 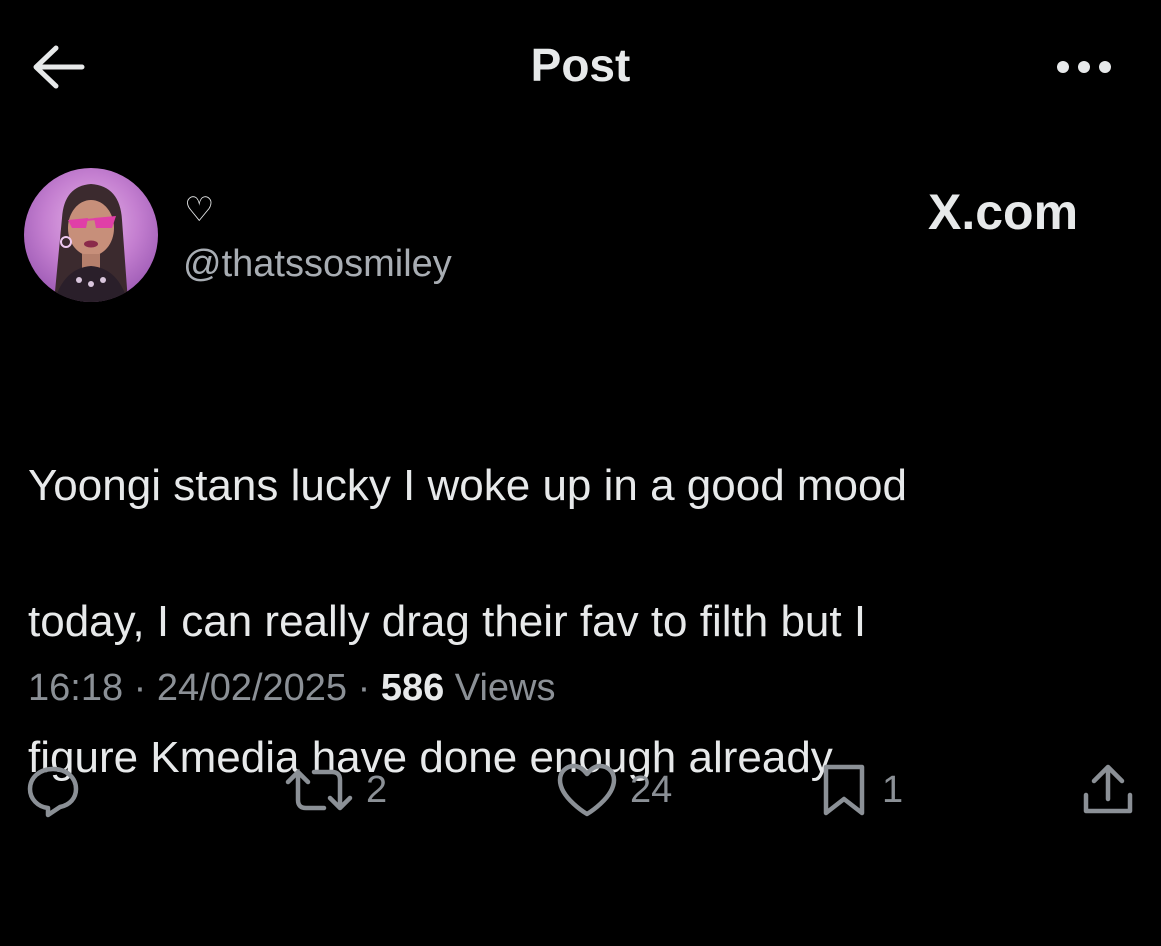 I want to click on share-icon, so click(x=1108, y=789).